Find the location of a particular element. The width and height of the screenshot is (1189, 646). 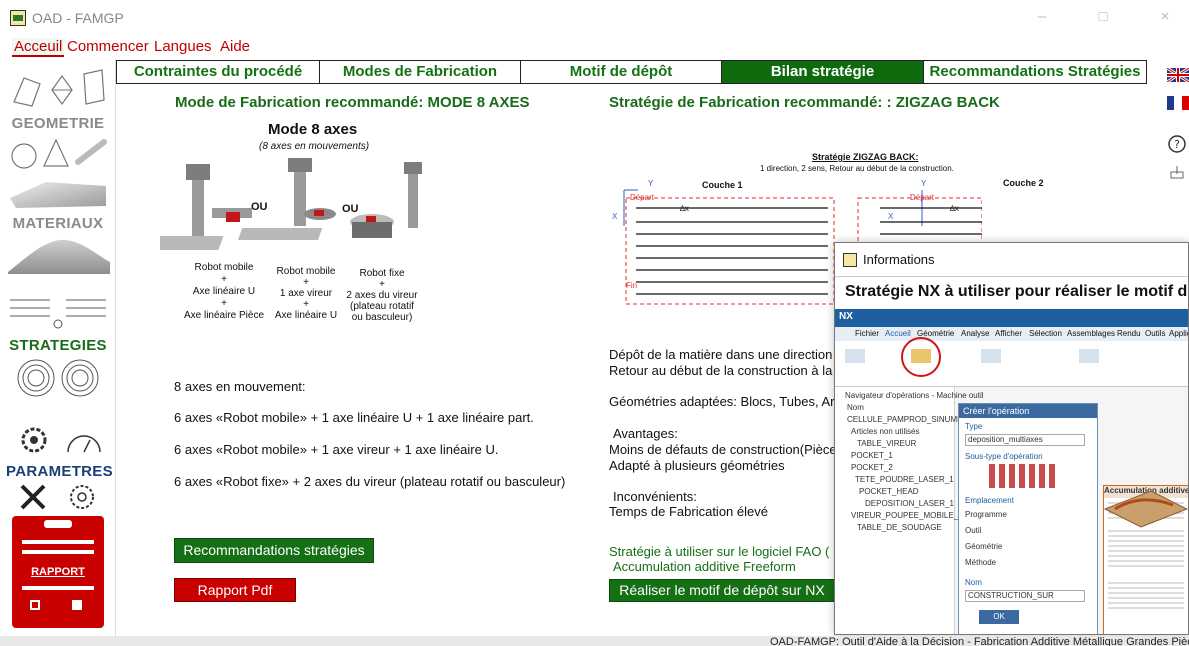

help-icon: ? is located at coordinates (1177, 144).